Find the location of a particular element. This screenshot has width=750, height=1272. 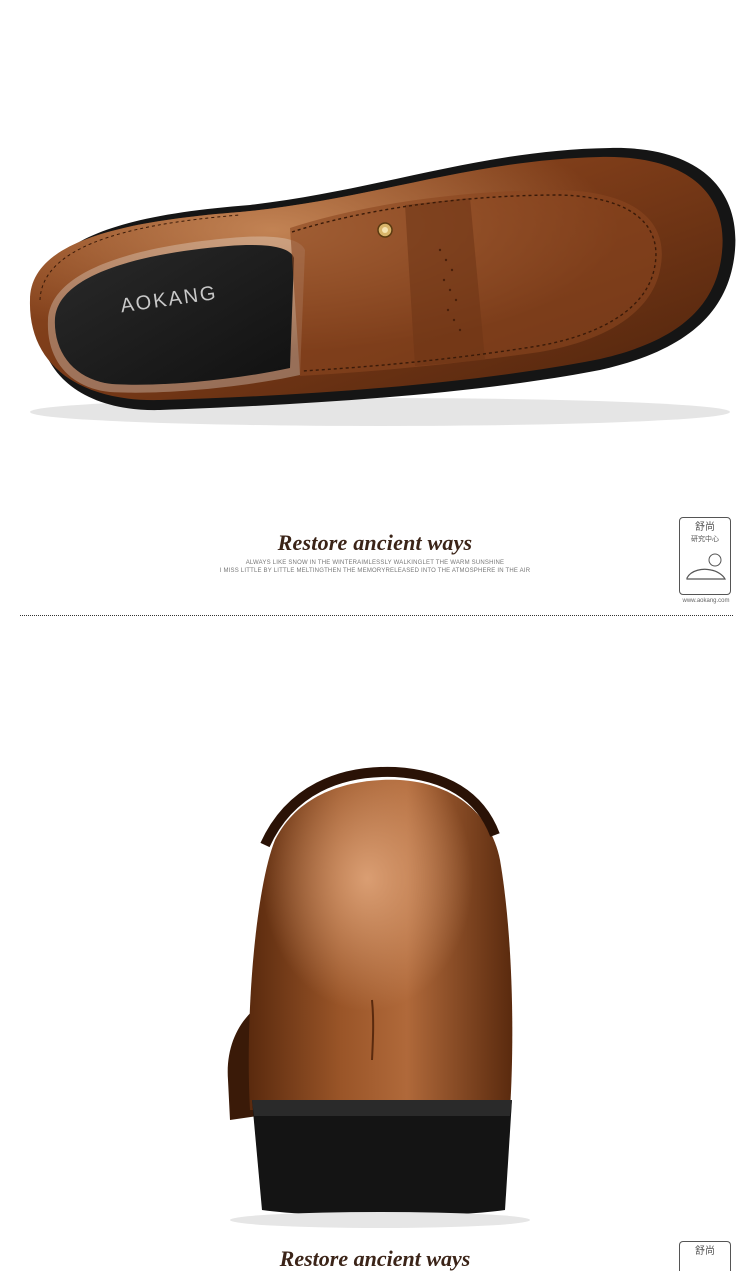

badge-text: 舒尚 is located at coordinates (705, 527).